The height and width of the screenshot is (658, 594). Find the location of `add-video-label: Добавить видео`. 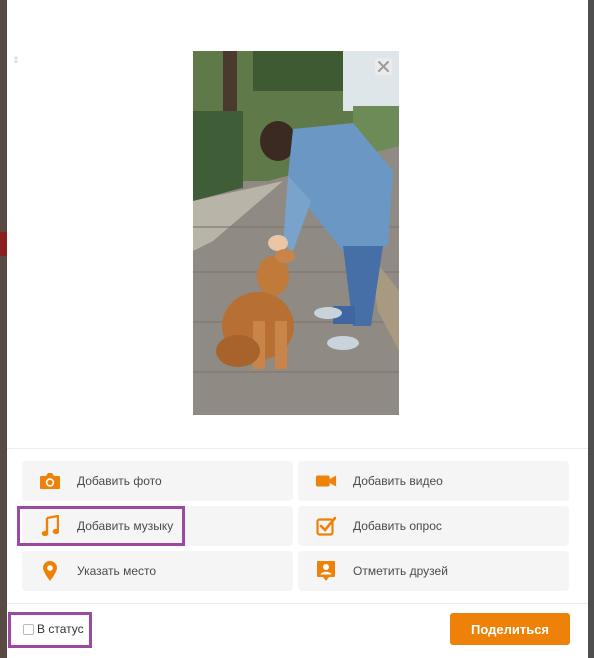

add-video-label: Добавить видео is located at coordinates (398, 481).